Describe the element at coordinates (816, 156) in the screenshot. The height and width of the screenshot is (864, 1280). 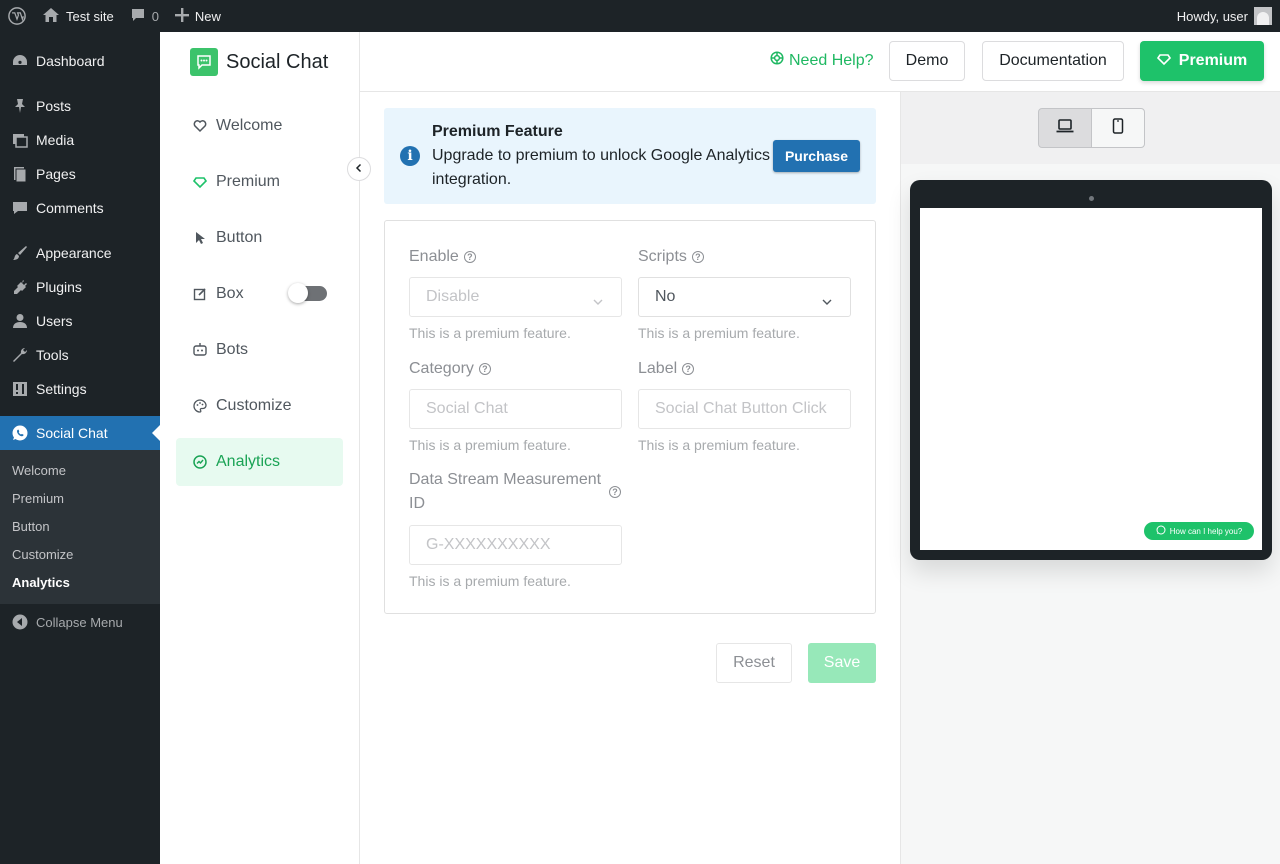
I see `purchase-button: Purchase` at that location.